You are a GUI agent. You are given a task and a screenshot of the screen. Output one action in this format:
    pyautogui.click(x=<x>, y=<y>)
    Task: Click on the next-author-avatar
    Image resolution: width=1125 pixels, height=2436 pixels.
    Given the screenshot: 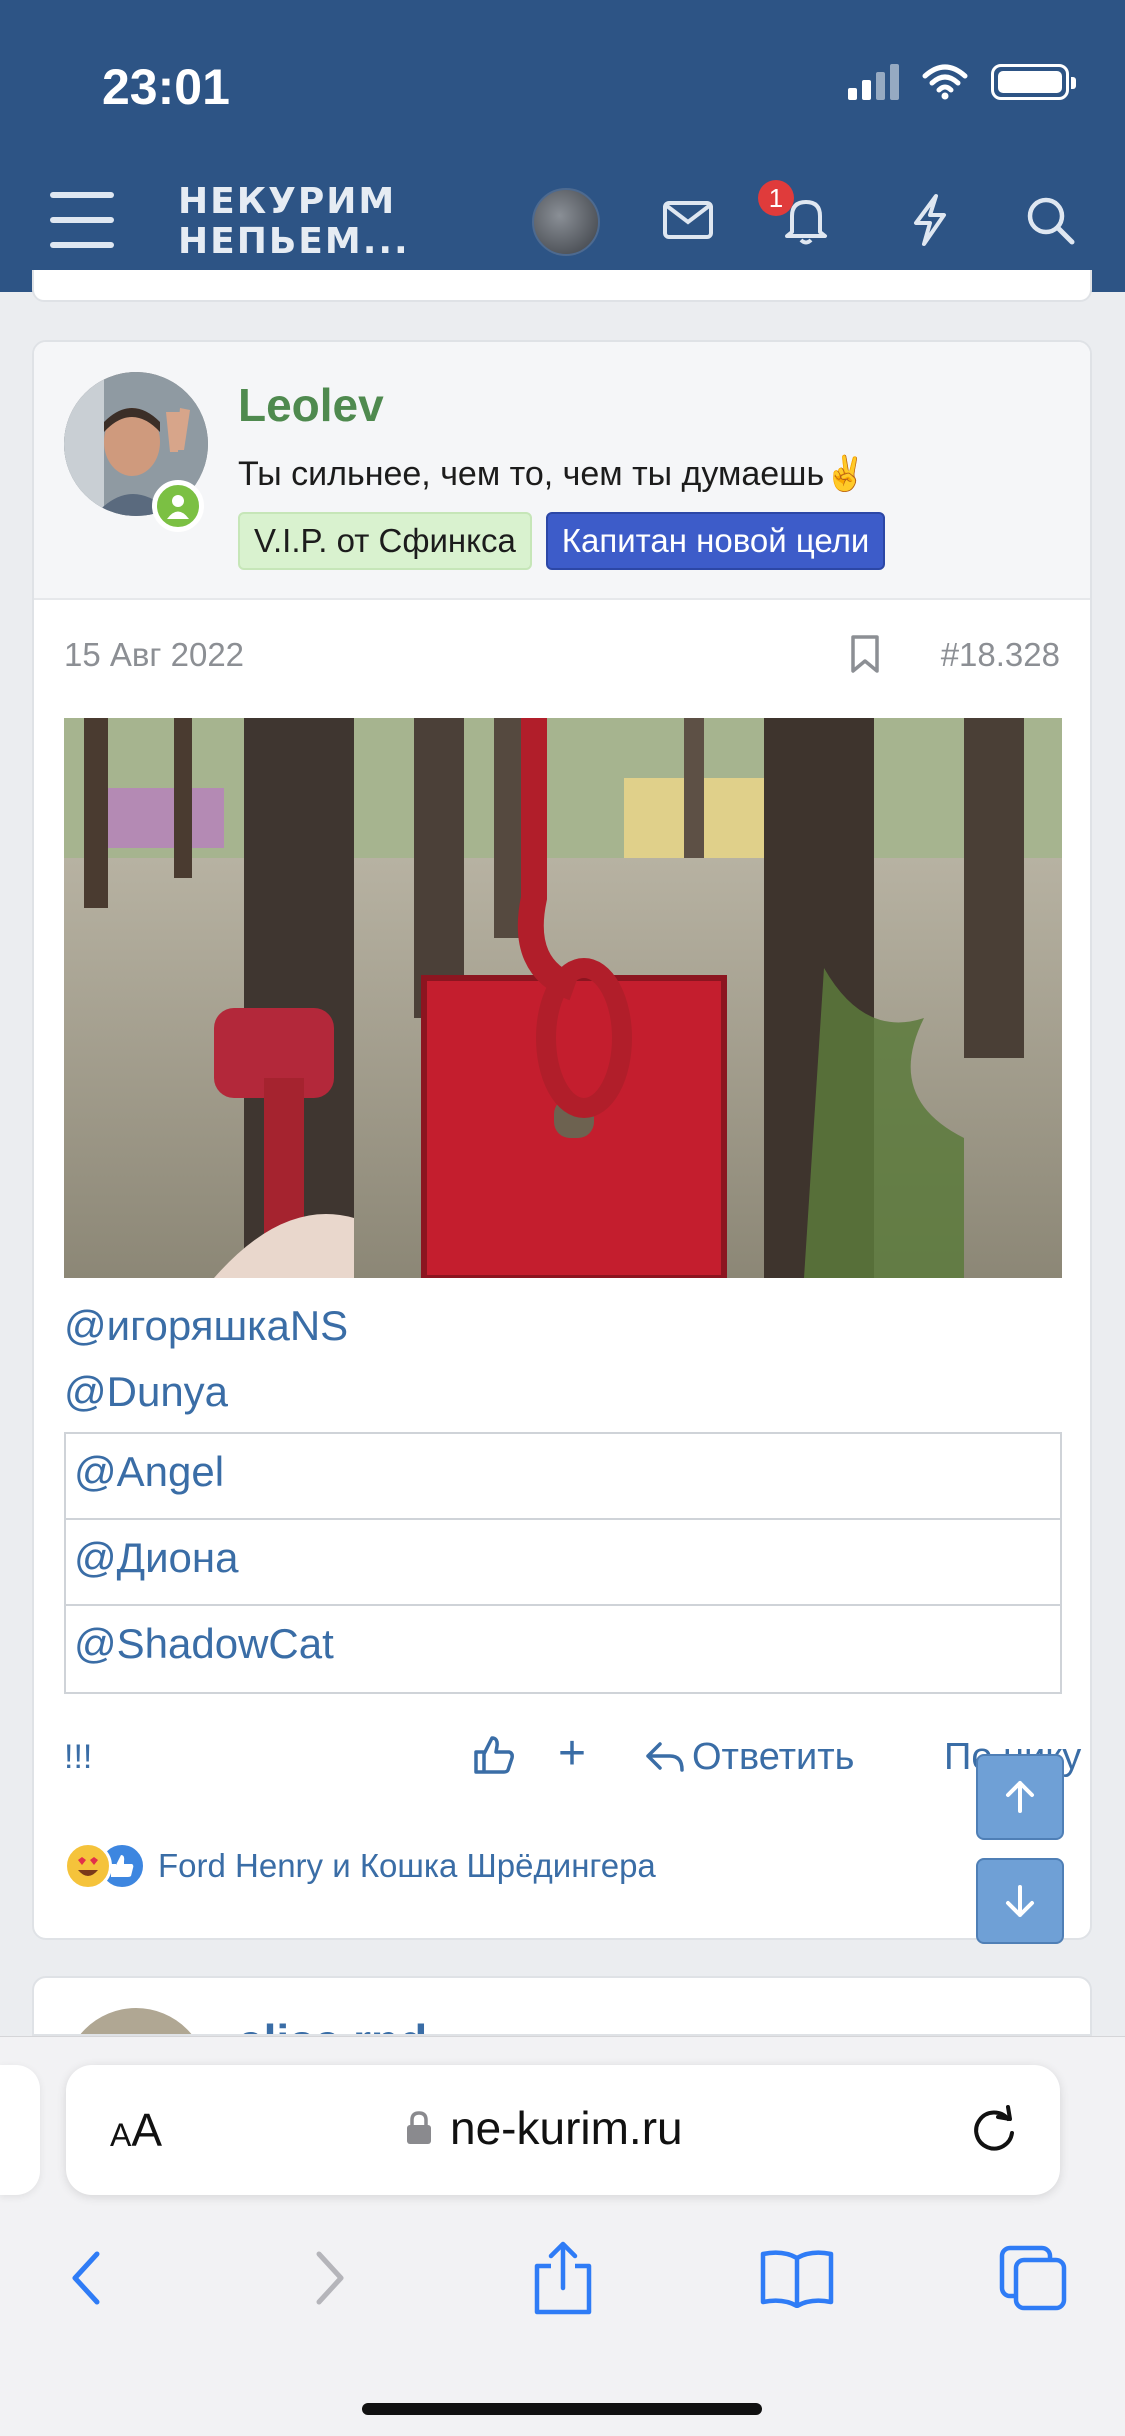 What is the action you would take?
    pyautogui.click(x=136, y=2021)
    